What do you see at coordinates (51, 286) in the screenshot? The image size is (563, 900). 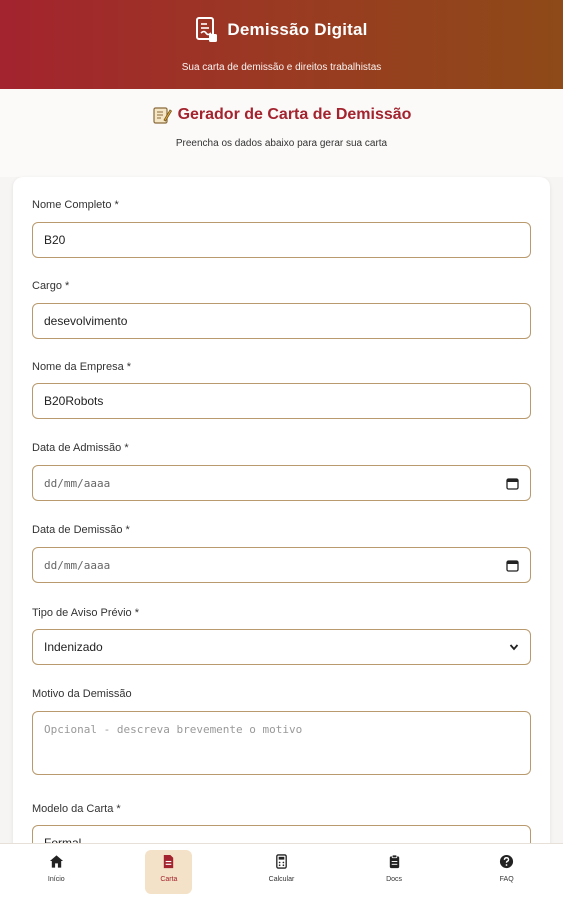 I see `cargo-label: Cargo *` at bounding box center [51, 286].